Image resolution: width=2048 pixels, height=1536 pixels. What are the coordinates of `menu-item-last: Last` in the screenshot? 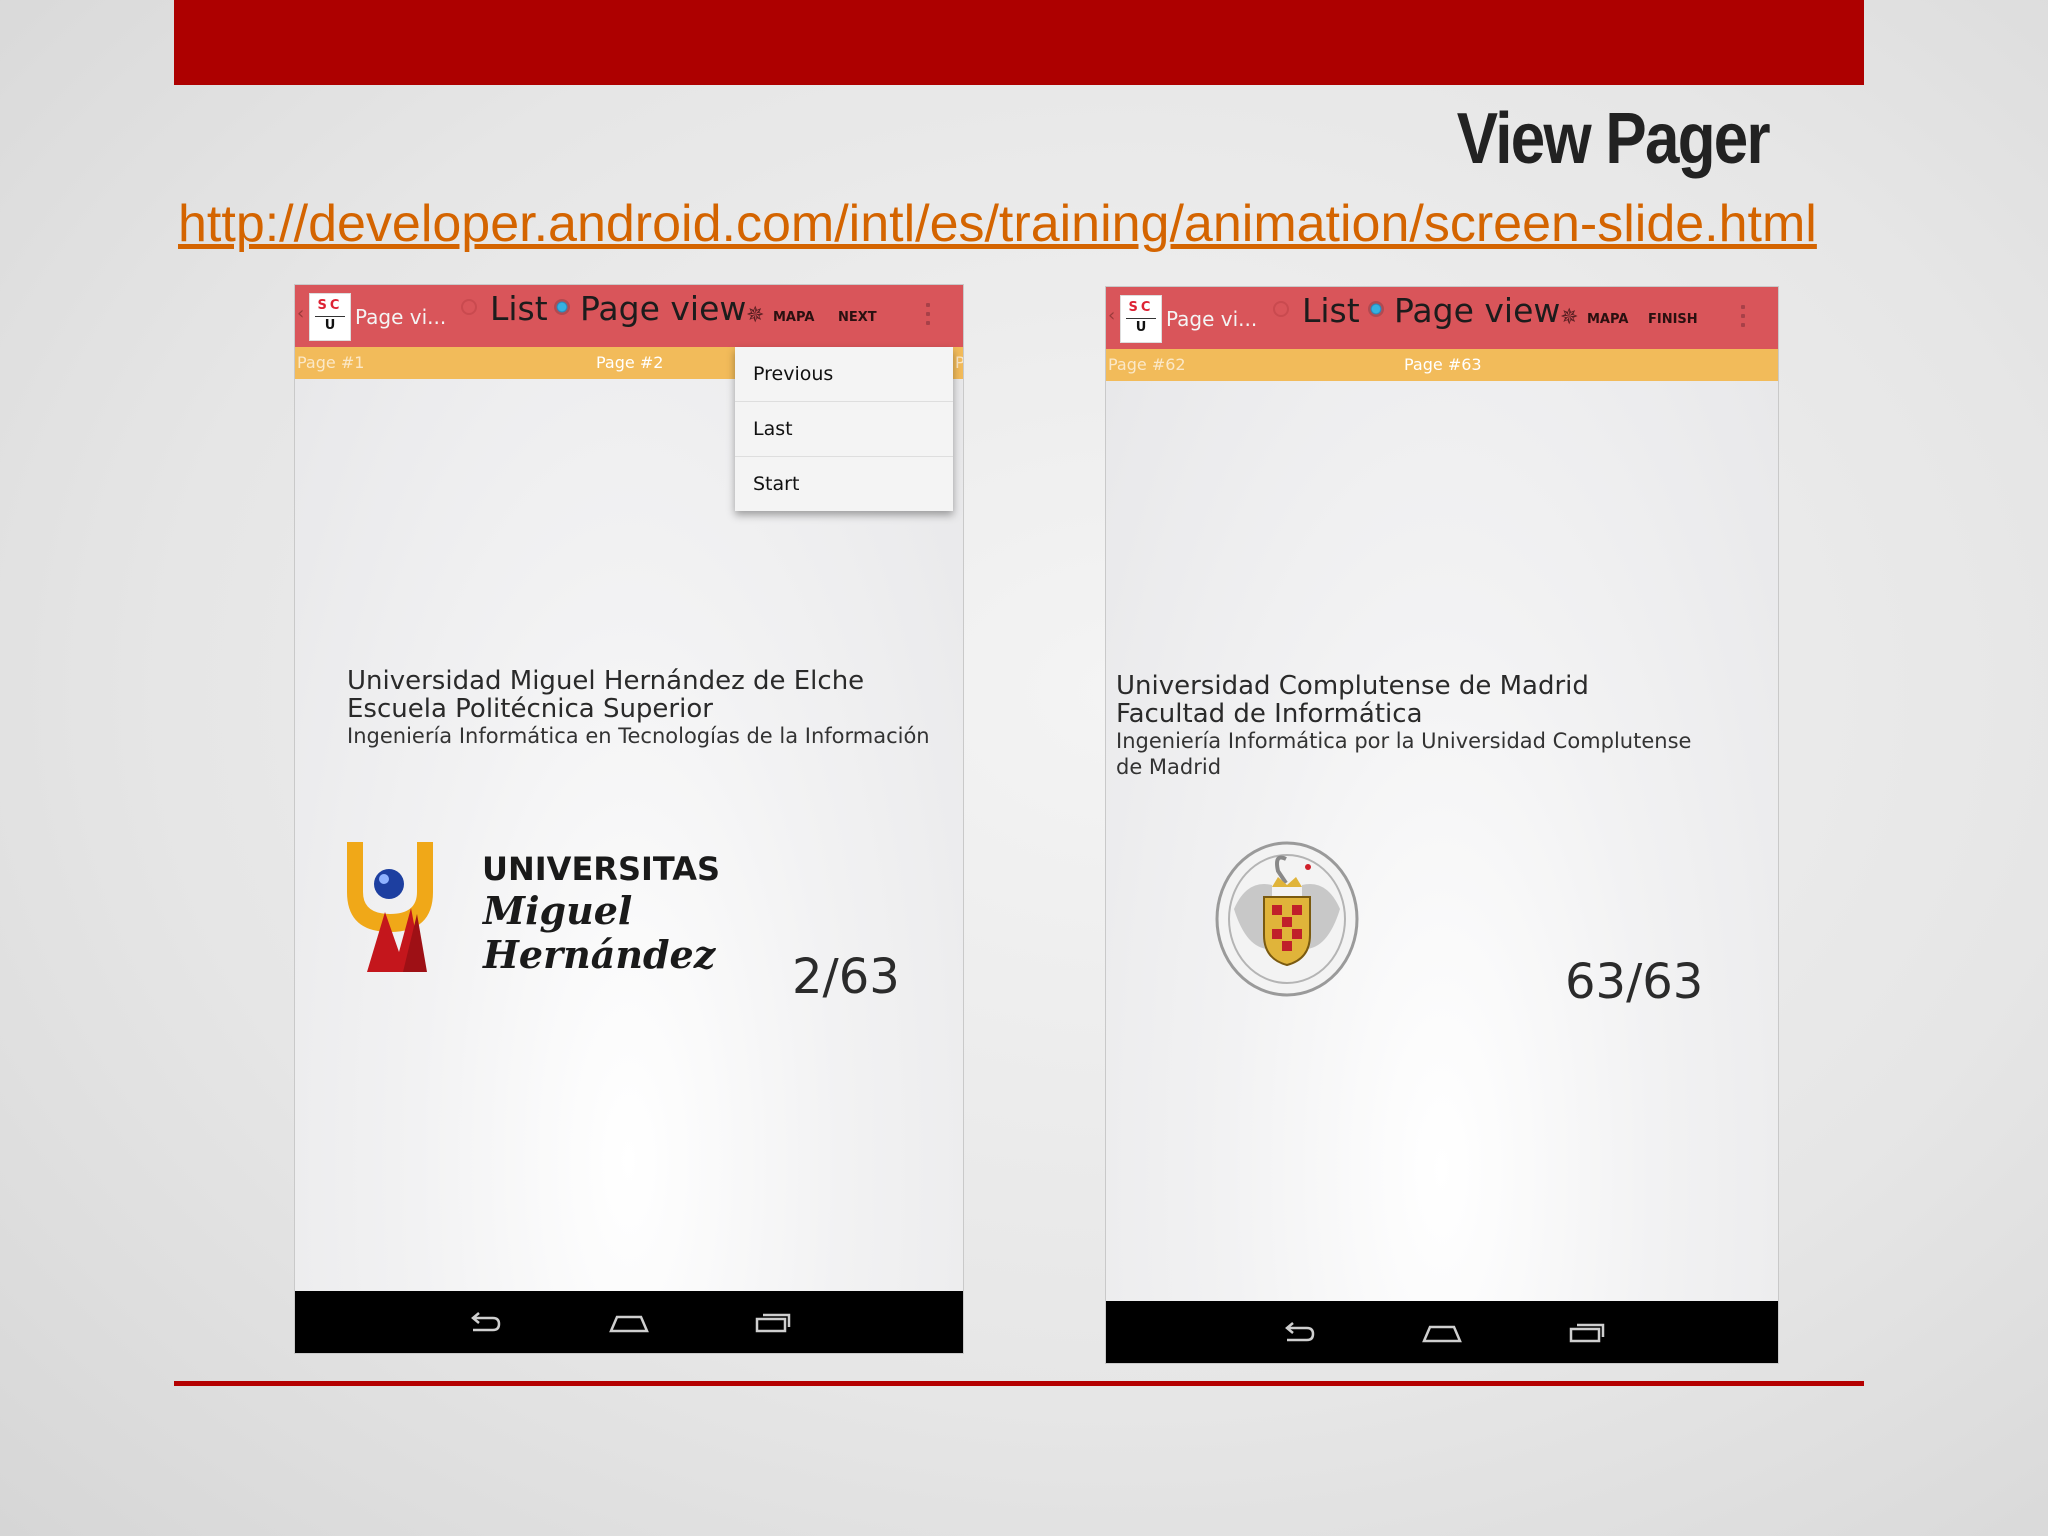 It's located at (844, 429).